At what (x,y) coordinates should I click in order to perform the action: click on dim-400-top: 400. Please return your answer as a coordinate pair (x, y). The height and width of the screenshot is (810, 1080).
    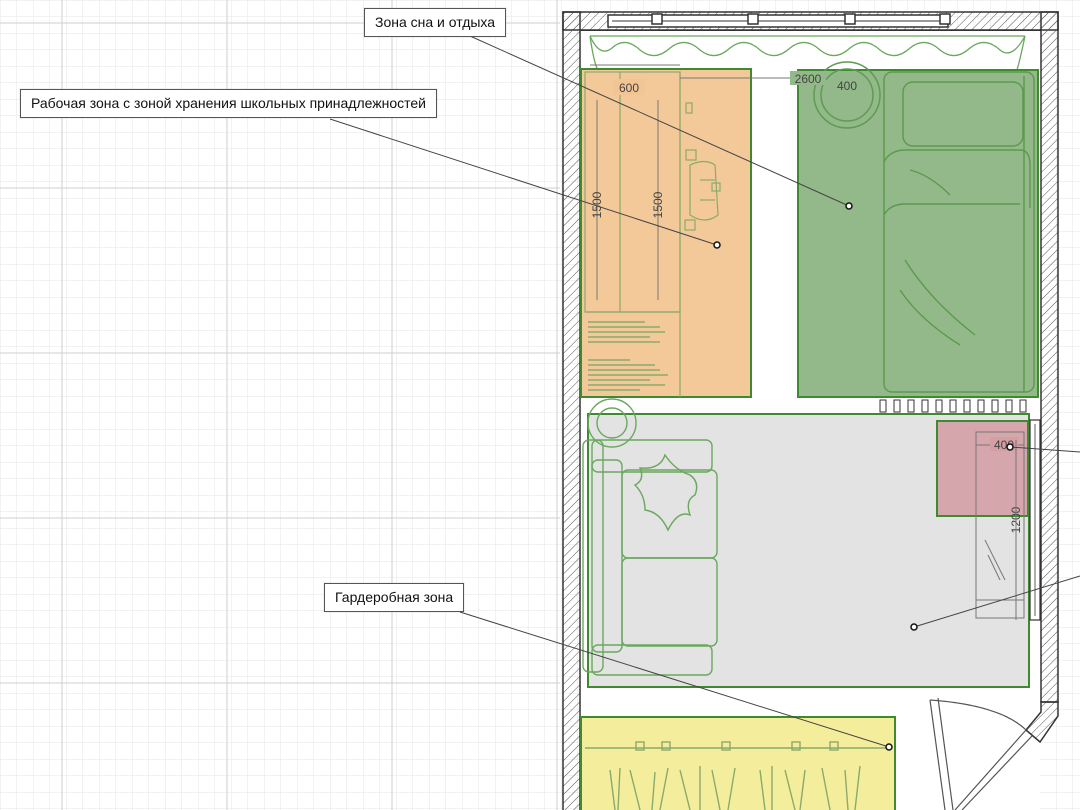
    Looking at the image, I should click on (847, 86).